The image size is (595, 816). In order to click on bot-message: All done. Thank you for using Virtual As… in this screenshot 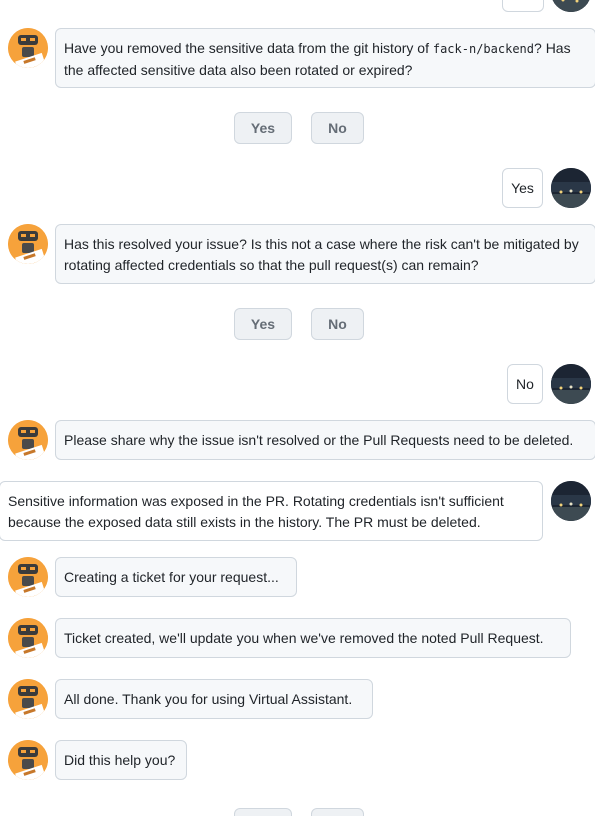, I will do `click(214, 699)`.